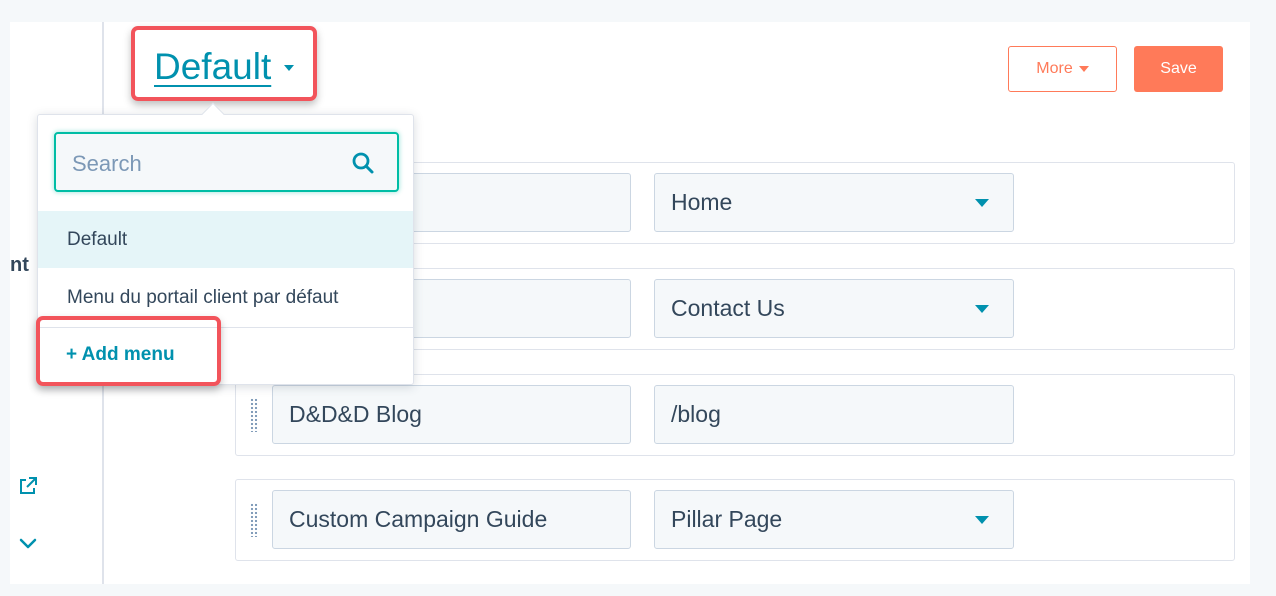  I want to click on menu-label-field: D&D&D Blog, so click(451, 414).